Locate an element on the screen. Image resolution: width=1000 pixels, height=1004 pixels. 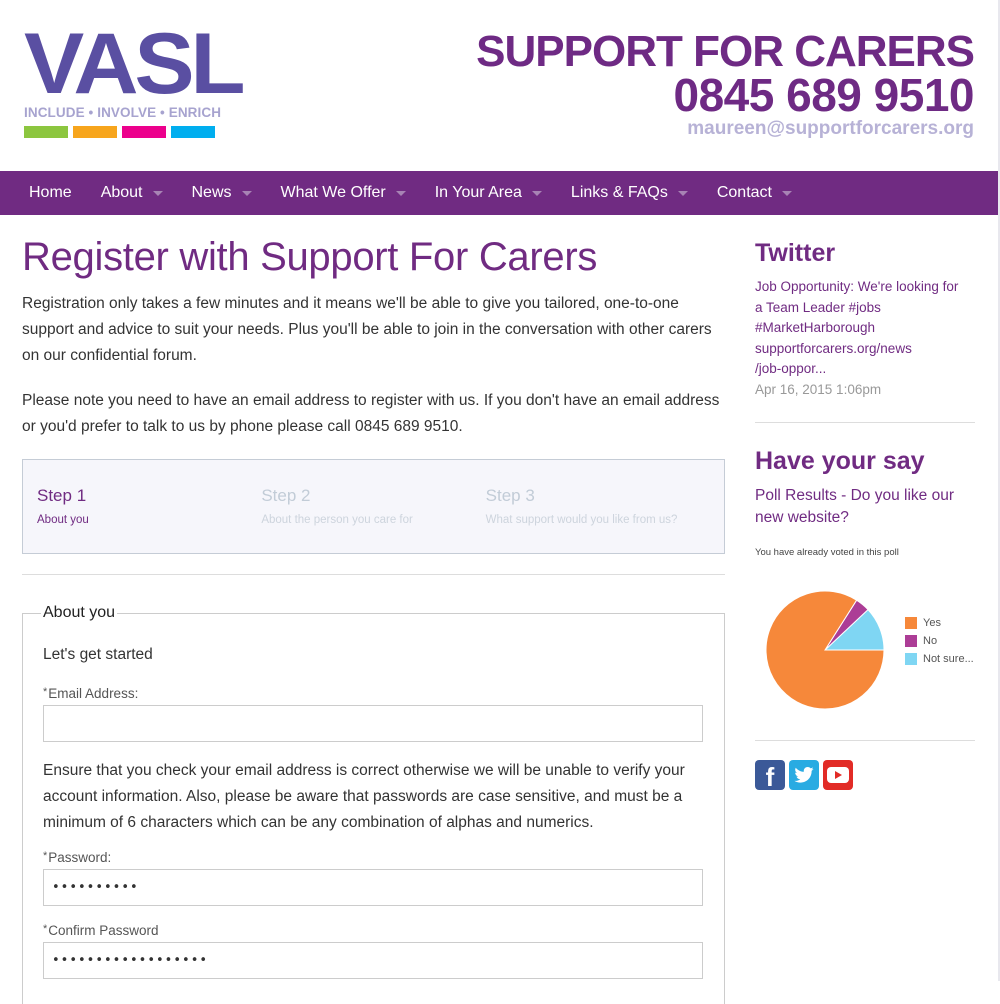
header-email: maureen@supportforcarers.org is located at coordinates (725, 129).